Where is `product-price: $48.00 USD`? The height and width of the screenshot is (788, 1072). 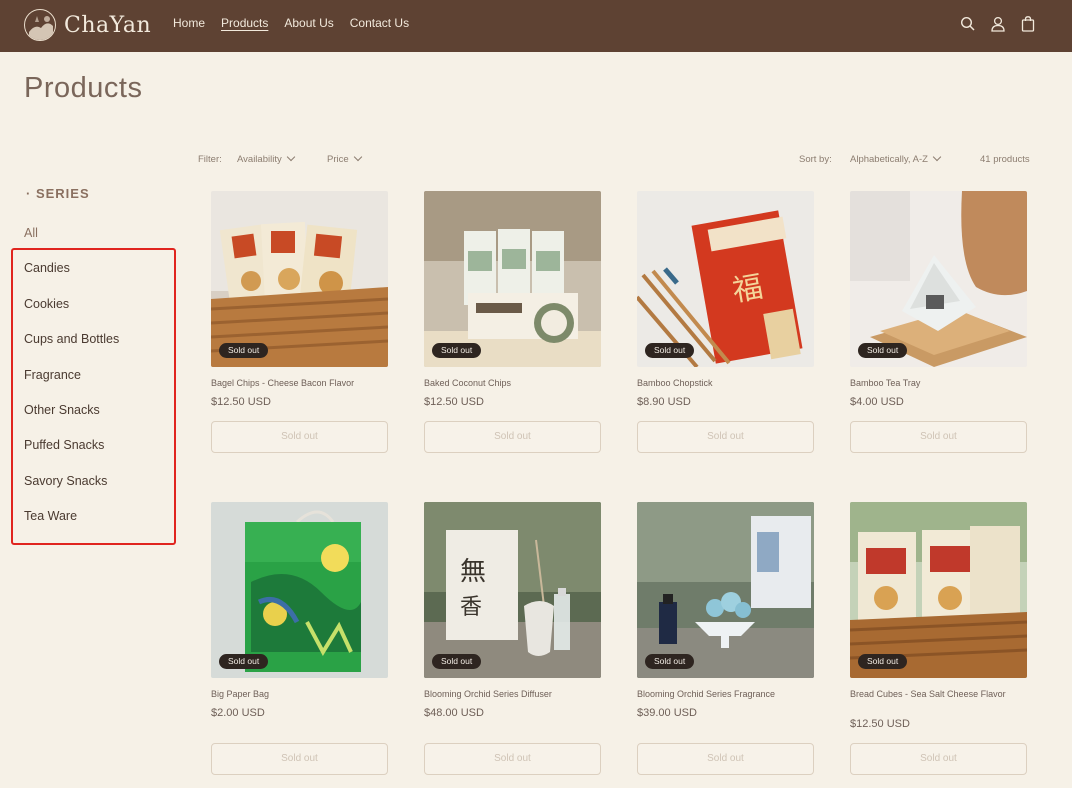
product-price: $48.00 USD is located at coordinates (454, 713).